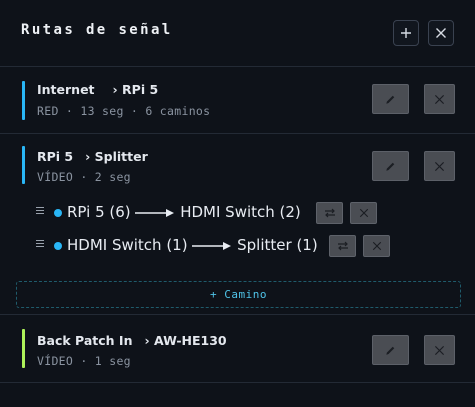  I want to click on panel-title: Rutas de señal, so click(97, 30).